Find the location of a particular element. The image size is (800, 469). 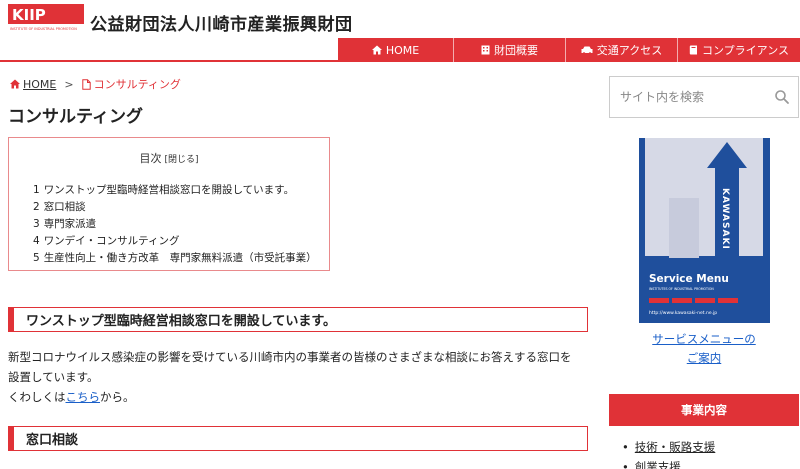

nav-label-access: 交通アクセス is located at coordinates (629, 50).